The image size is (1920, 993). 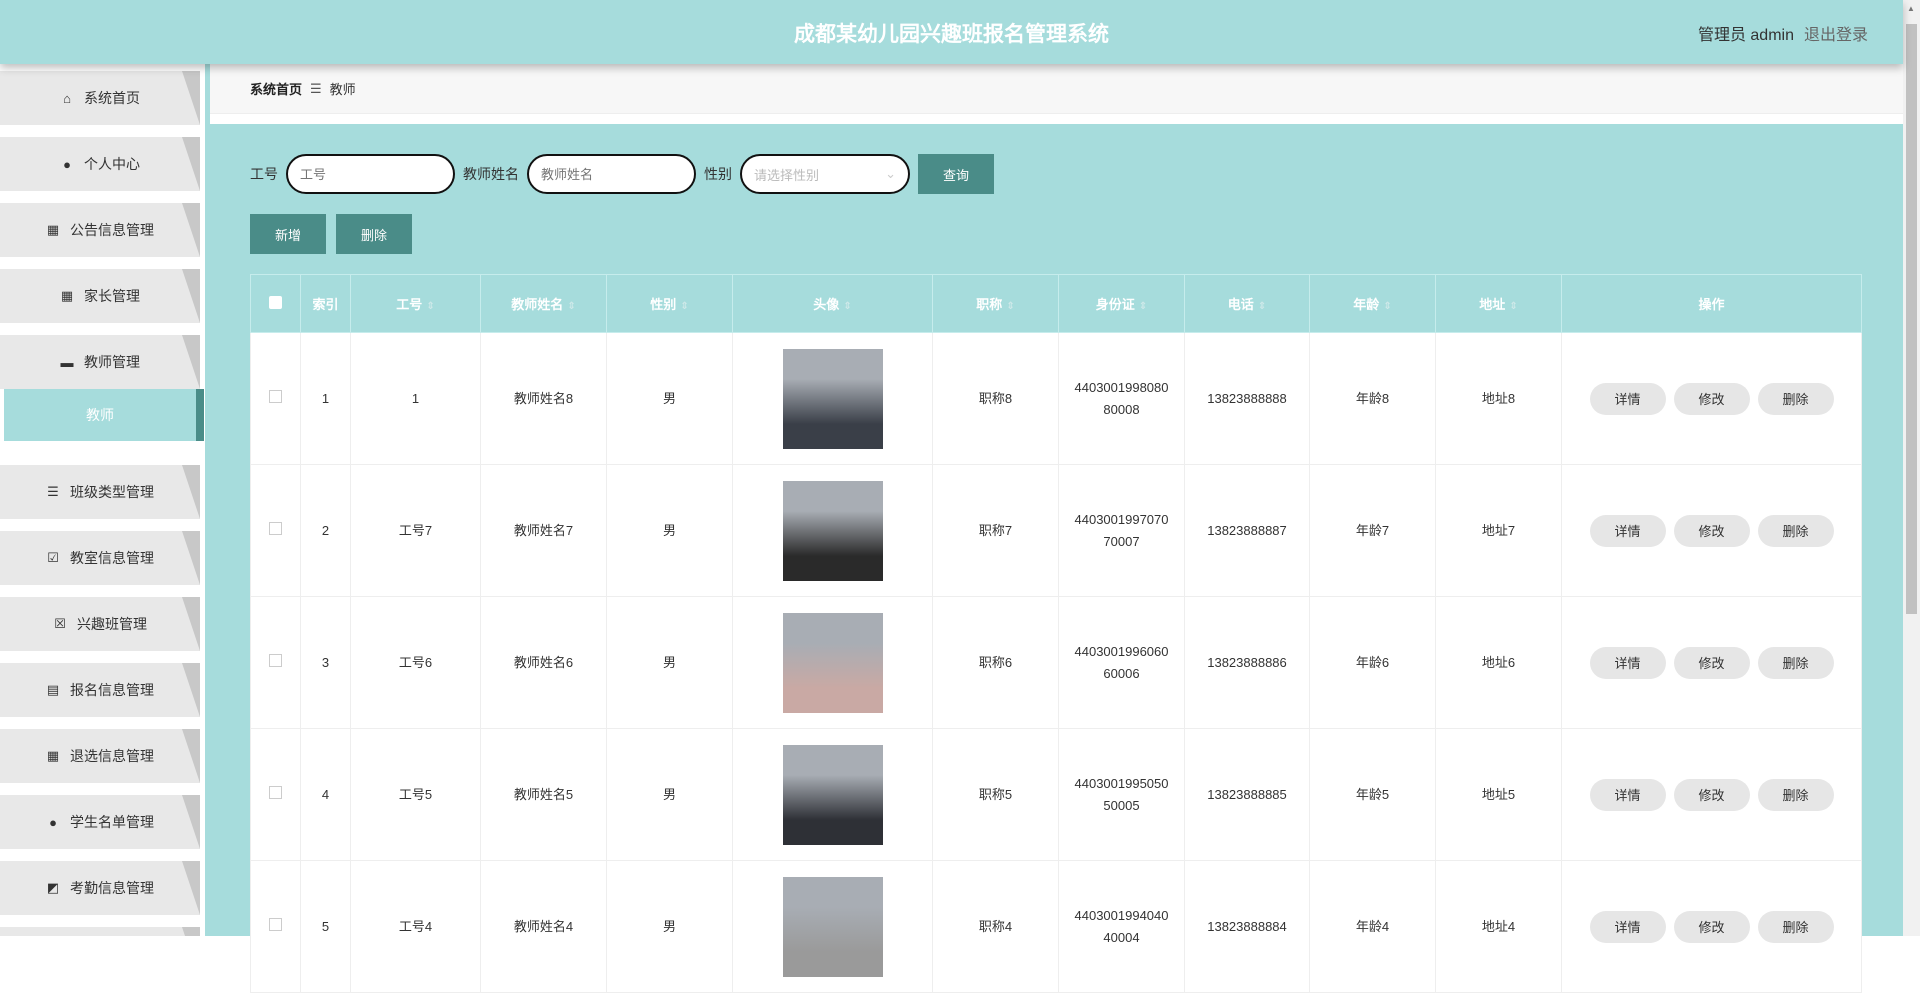 What do you see at coordinates (100, 690) in the screenshot?
I see `sidebar-item: ▤ 报名信息管理` at bounding box center [100, 690].